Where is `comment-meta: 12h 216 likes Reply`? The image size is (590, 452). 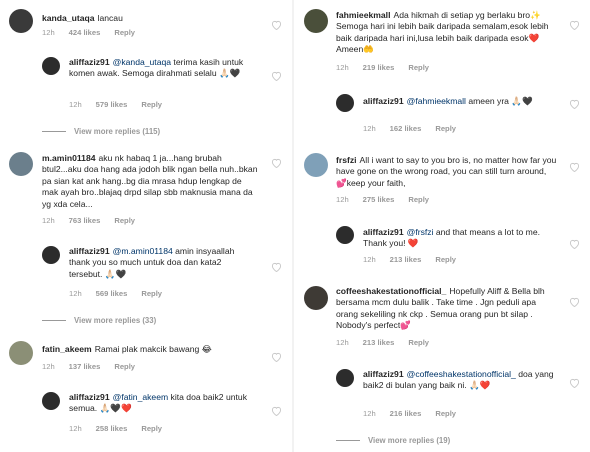
comment-meta: 12h 216 likes Reply is located at coordinates (416, 413).